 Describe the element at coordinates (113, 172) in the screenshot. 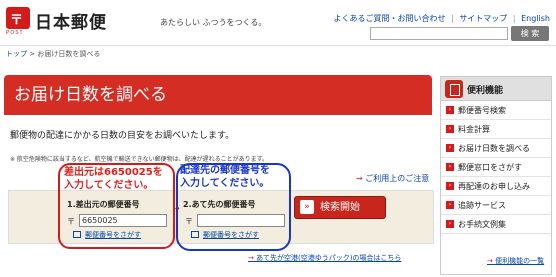

I see `red-annotation-line1: 差出元は6650025を` at that location.